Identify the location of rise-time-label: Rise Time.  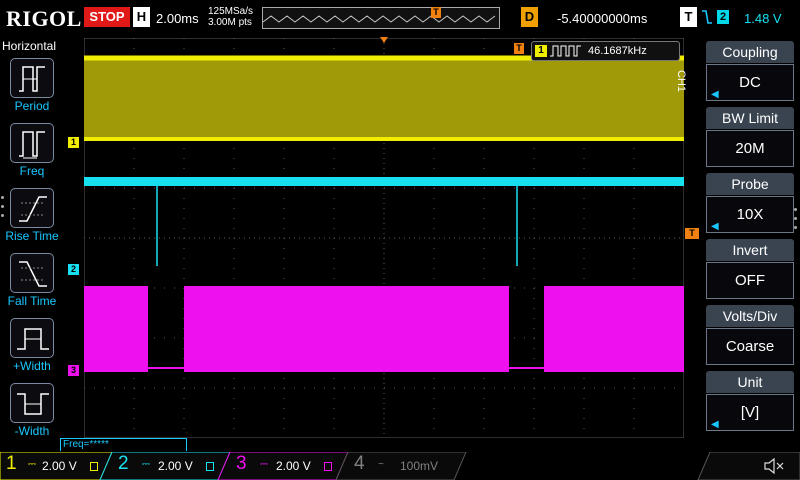
(32, 236).